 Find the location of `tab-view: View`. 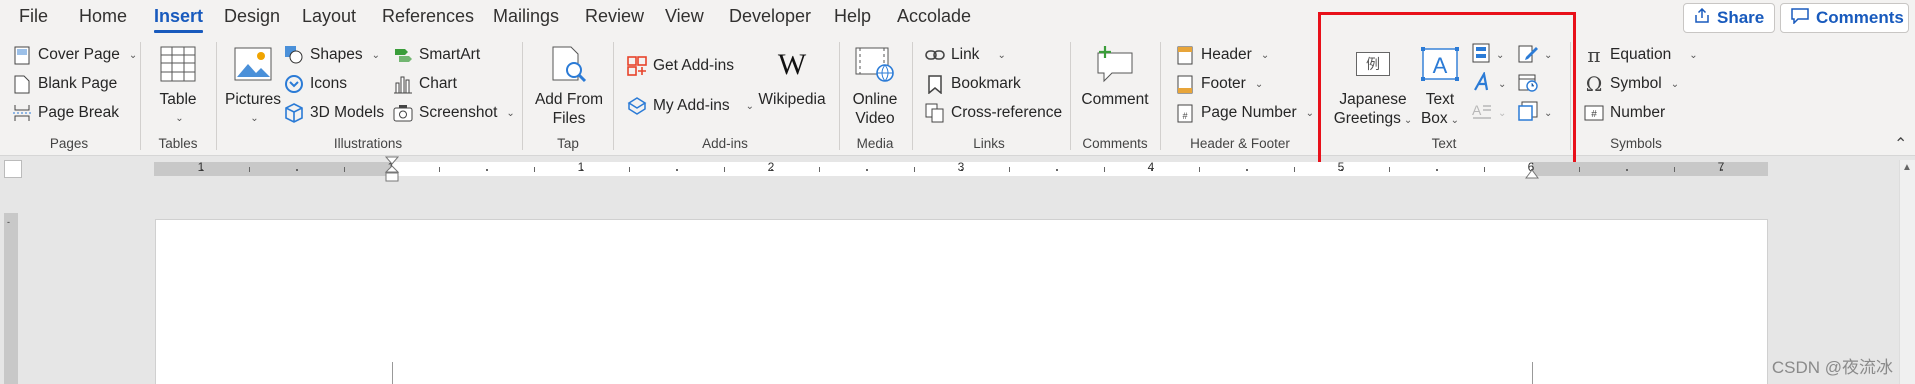

tab-view: View is located at coordinates (684, 16).